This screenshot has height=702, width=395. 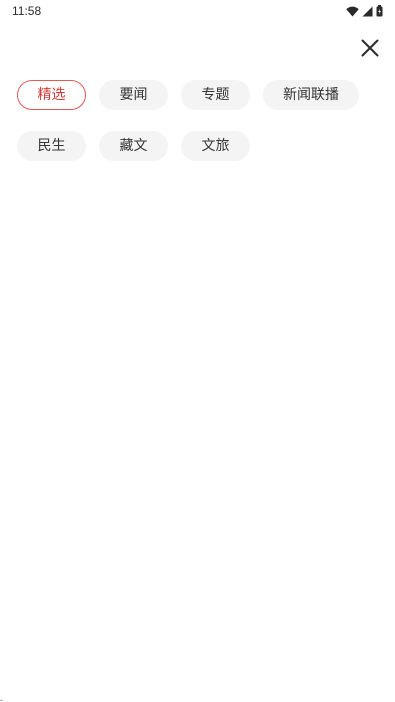 I want to click on close-icon, so click(x=370, y=50).